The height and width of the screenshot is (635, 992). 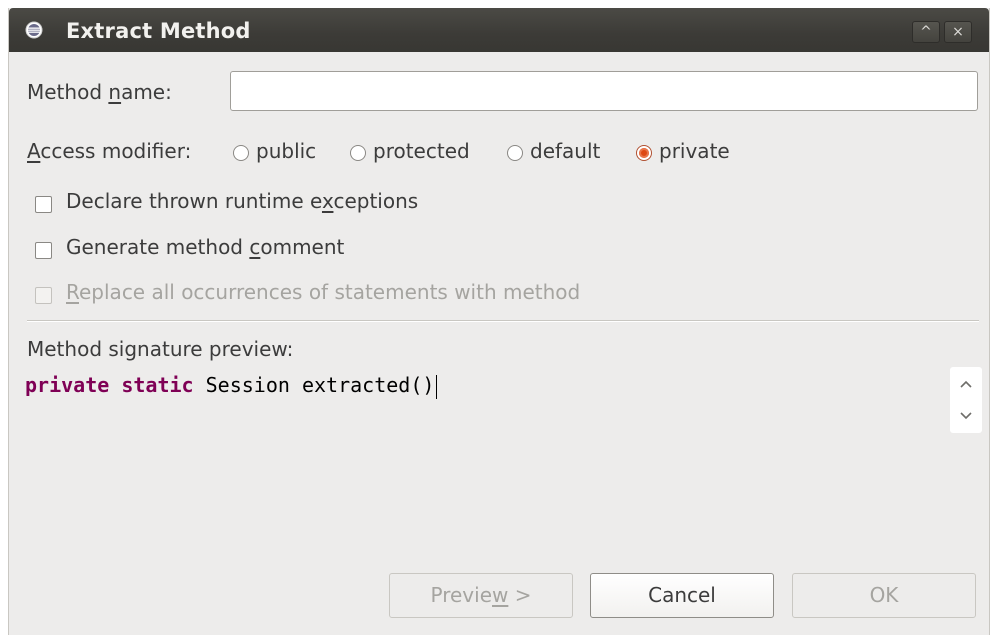 What do you see at coordinates (242, 201) in the screenshot?
I see `declare-exceptions-label: Declare thrown runtime exceptions` at bounding box center [242, 201].